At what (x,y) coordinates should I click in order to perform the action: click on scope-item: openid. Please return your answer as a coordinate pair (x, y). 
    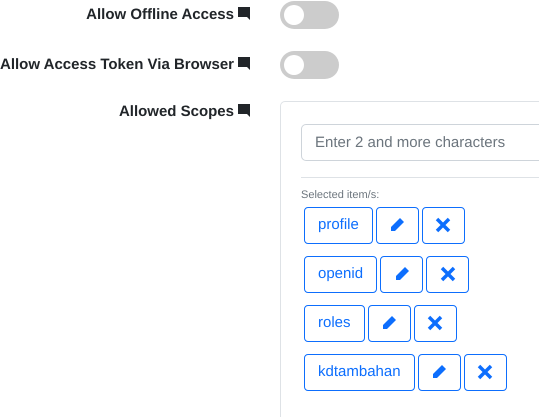
    Looking at the image, I should click on (341, 274).